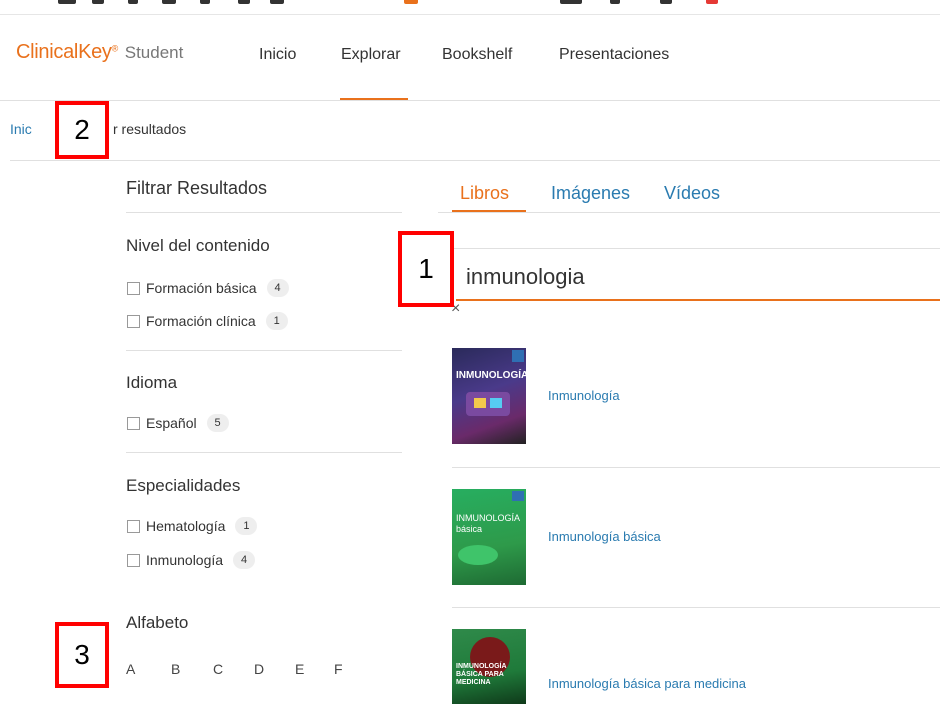 Image resolution: width=940 pixels, height=704 pixels. I want to click on filter-group-title-idioma: Idioma, so click(152, 382).